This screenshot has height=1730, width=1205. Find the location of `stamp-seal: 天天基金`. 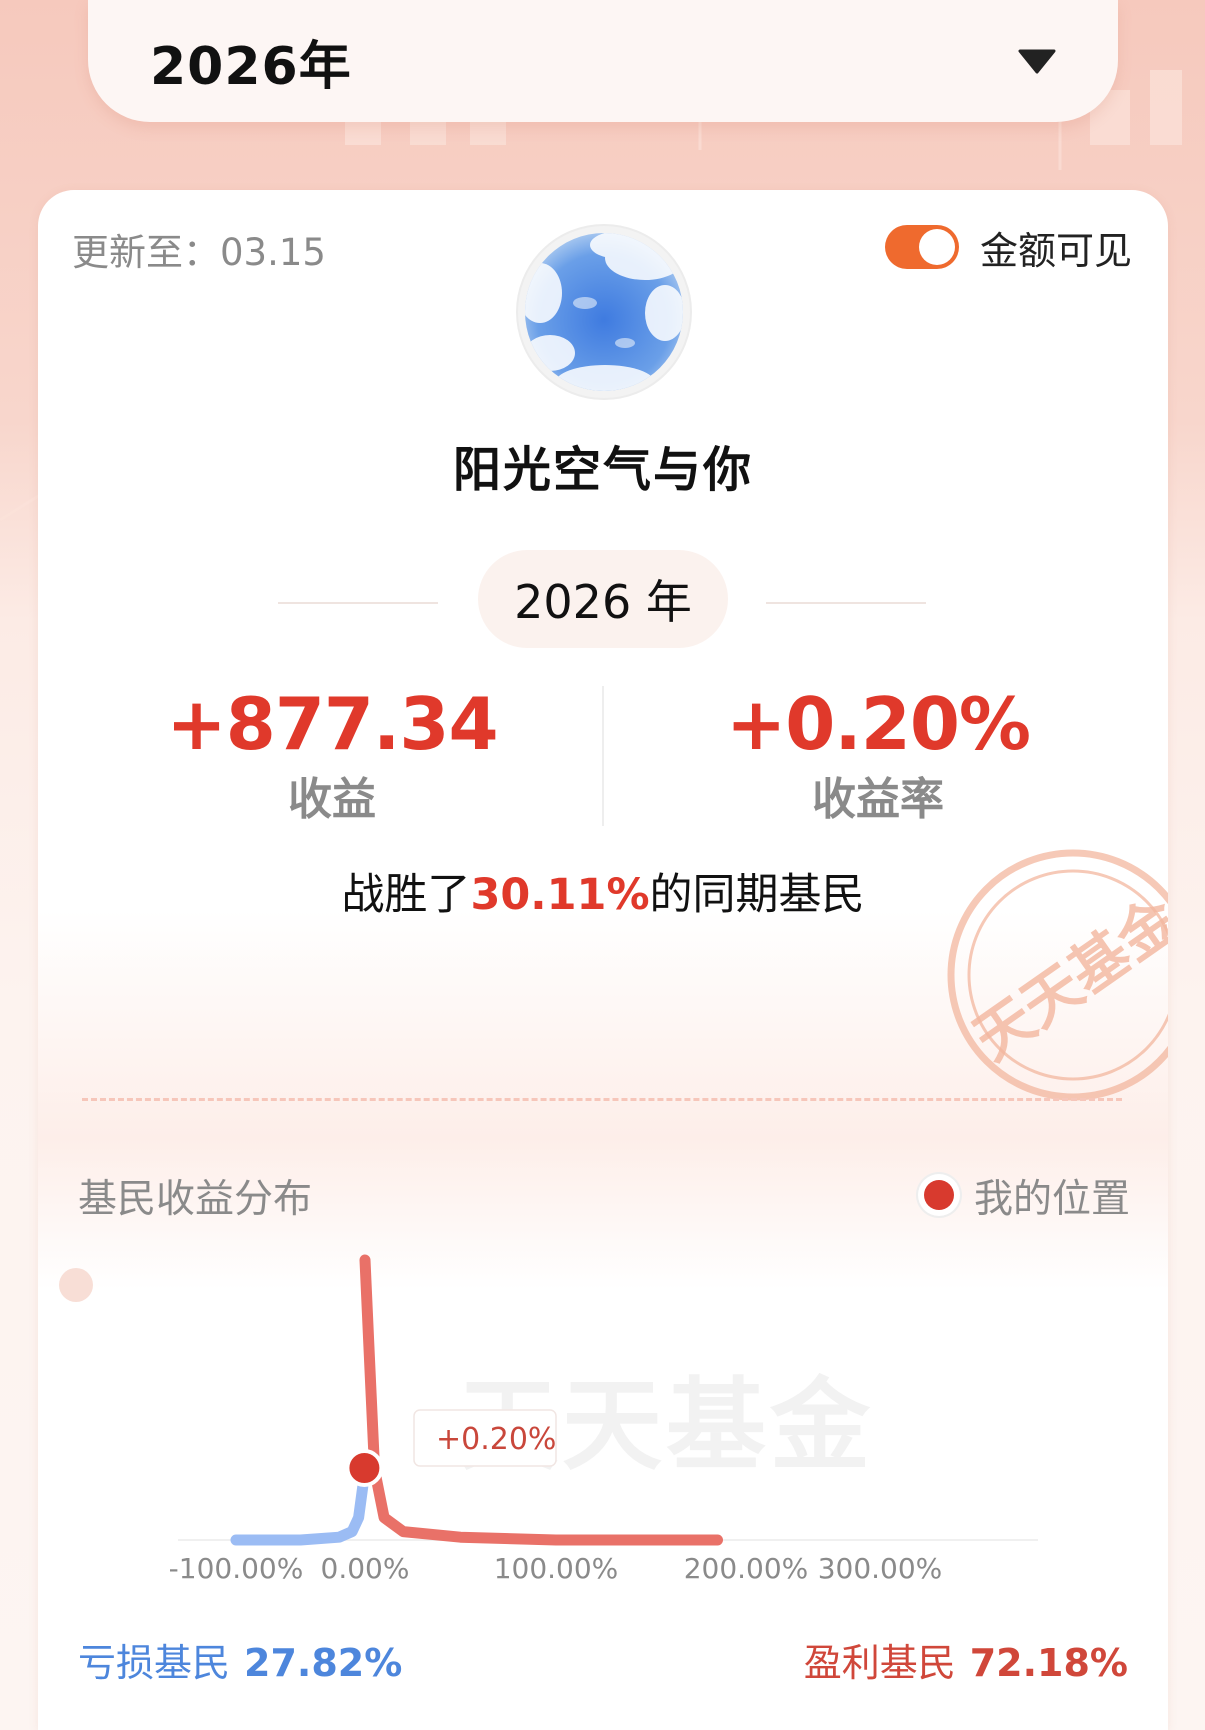

stamp-seal: 天天基金 is located at coordinates (1057, 975).